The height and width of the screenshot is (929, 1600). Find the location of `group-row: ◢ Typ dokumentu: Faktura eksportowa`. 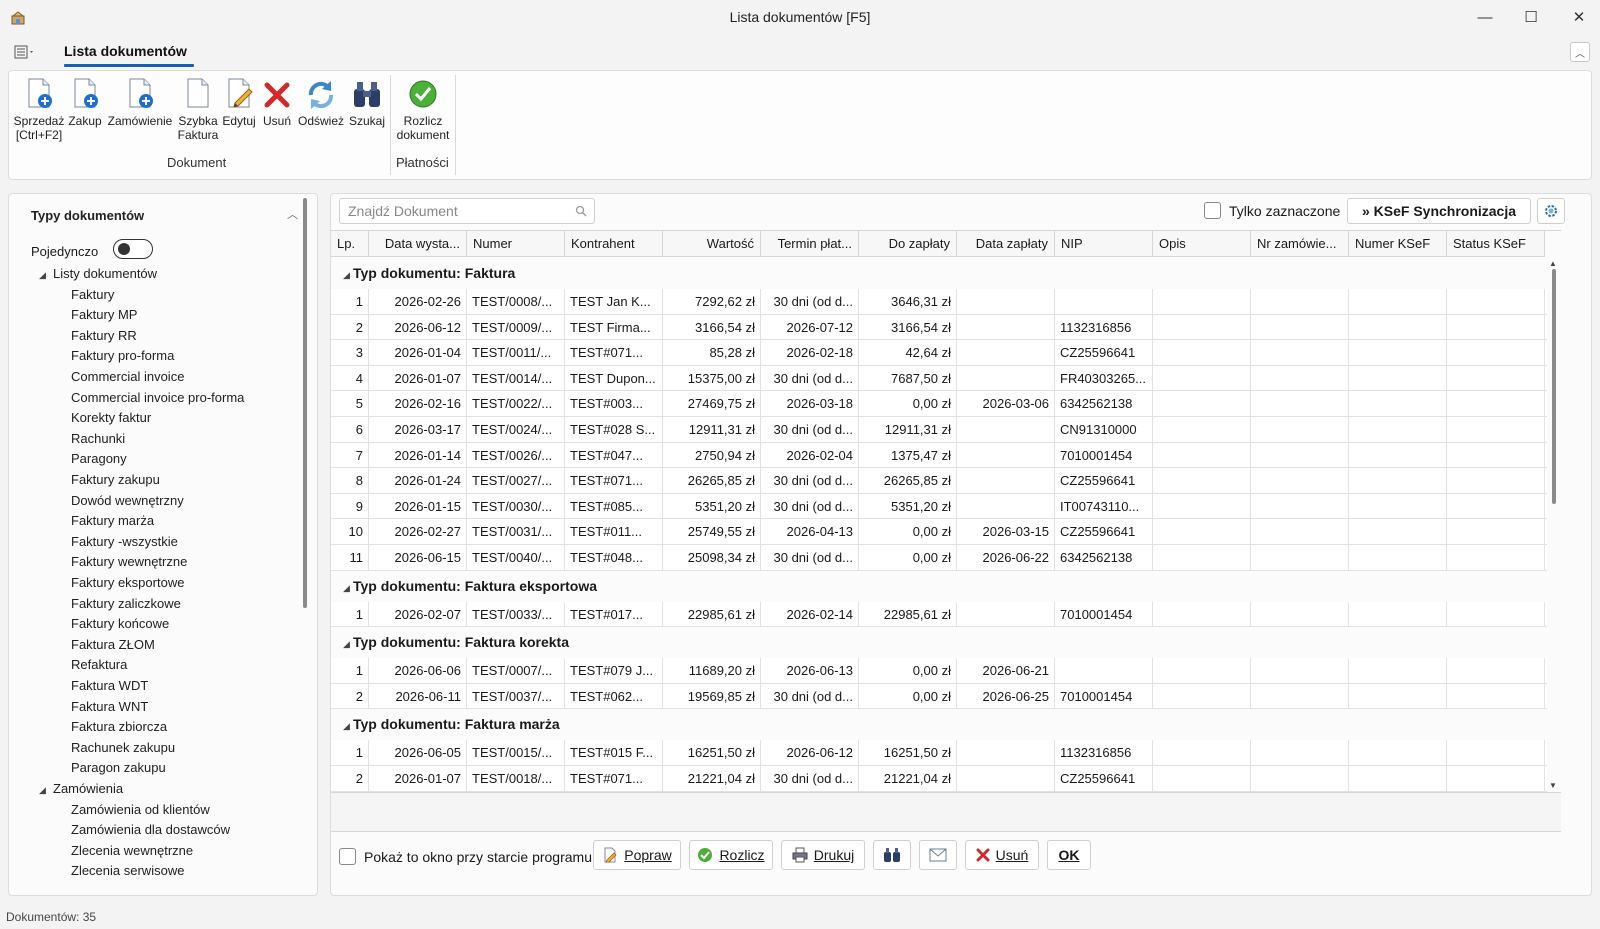

group-row: ◢ Typ dokumentu: Faktura eksportowa is located at coordinates (946, 586).